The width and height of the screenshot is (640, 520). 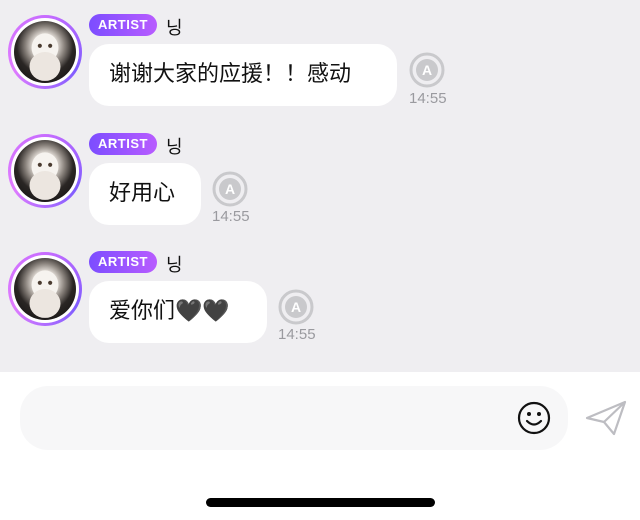 I want to click on message-composer, so click(x=294, y=419).